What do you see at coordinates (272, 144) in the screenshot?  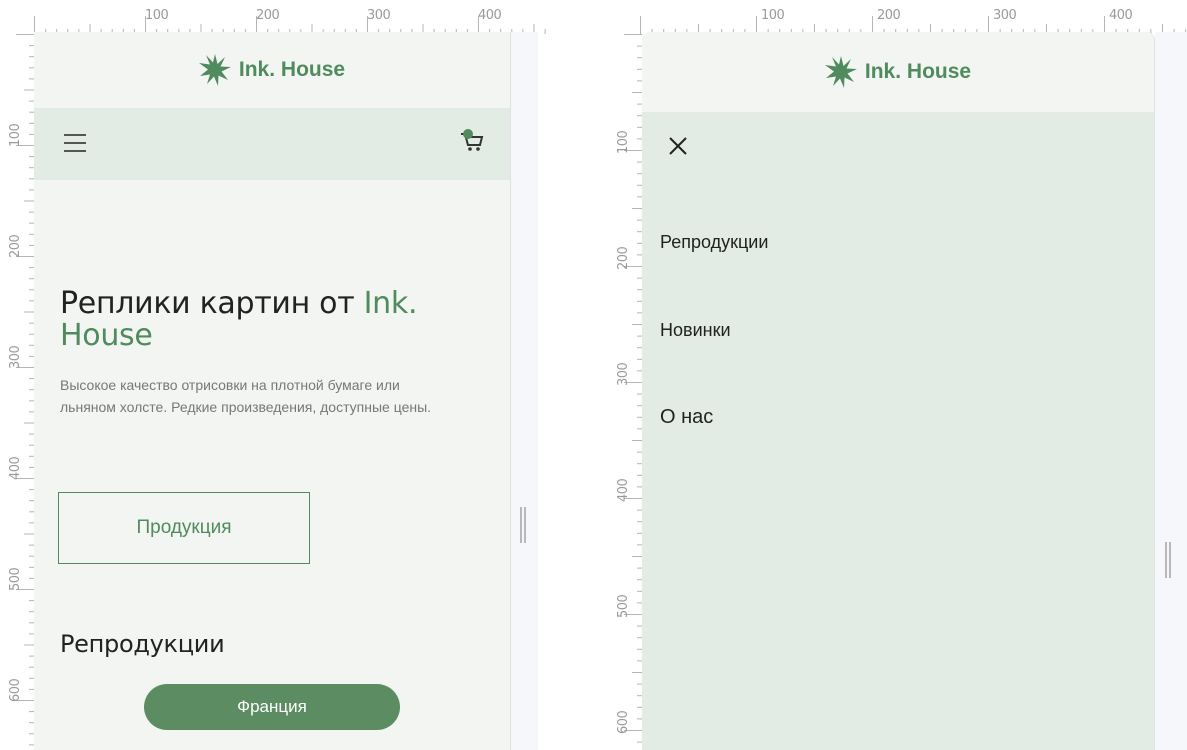 I see `navigation-bar` at bounding box center [272, 144].